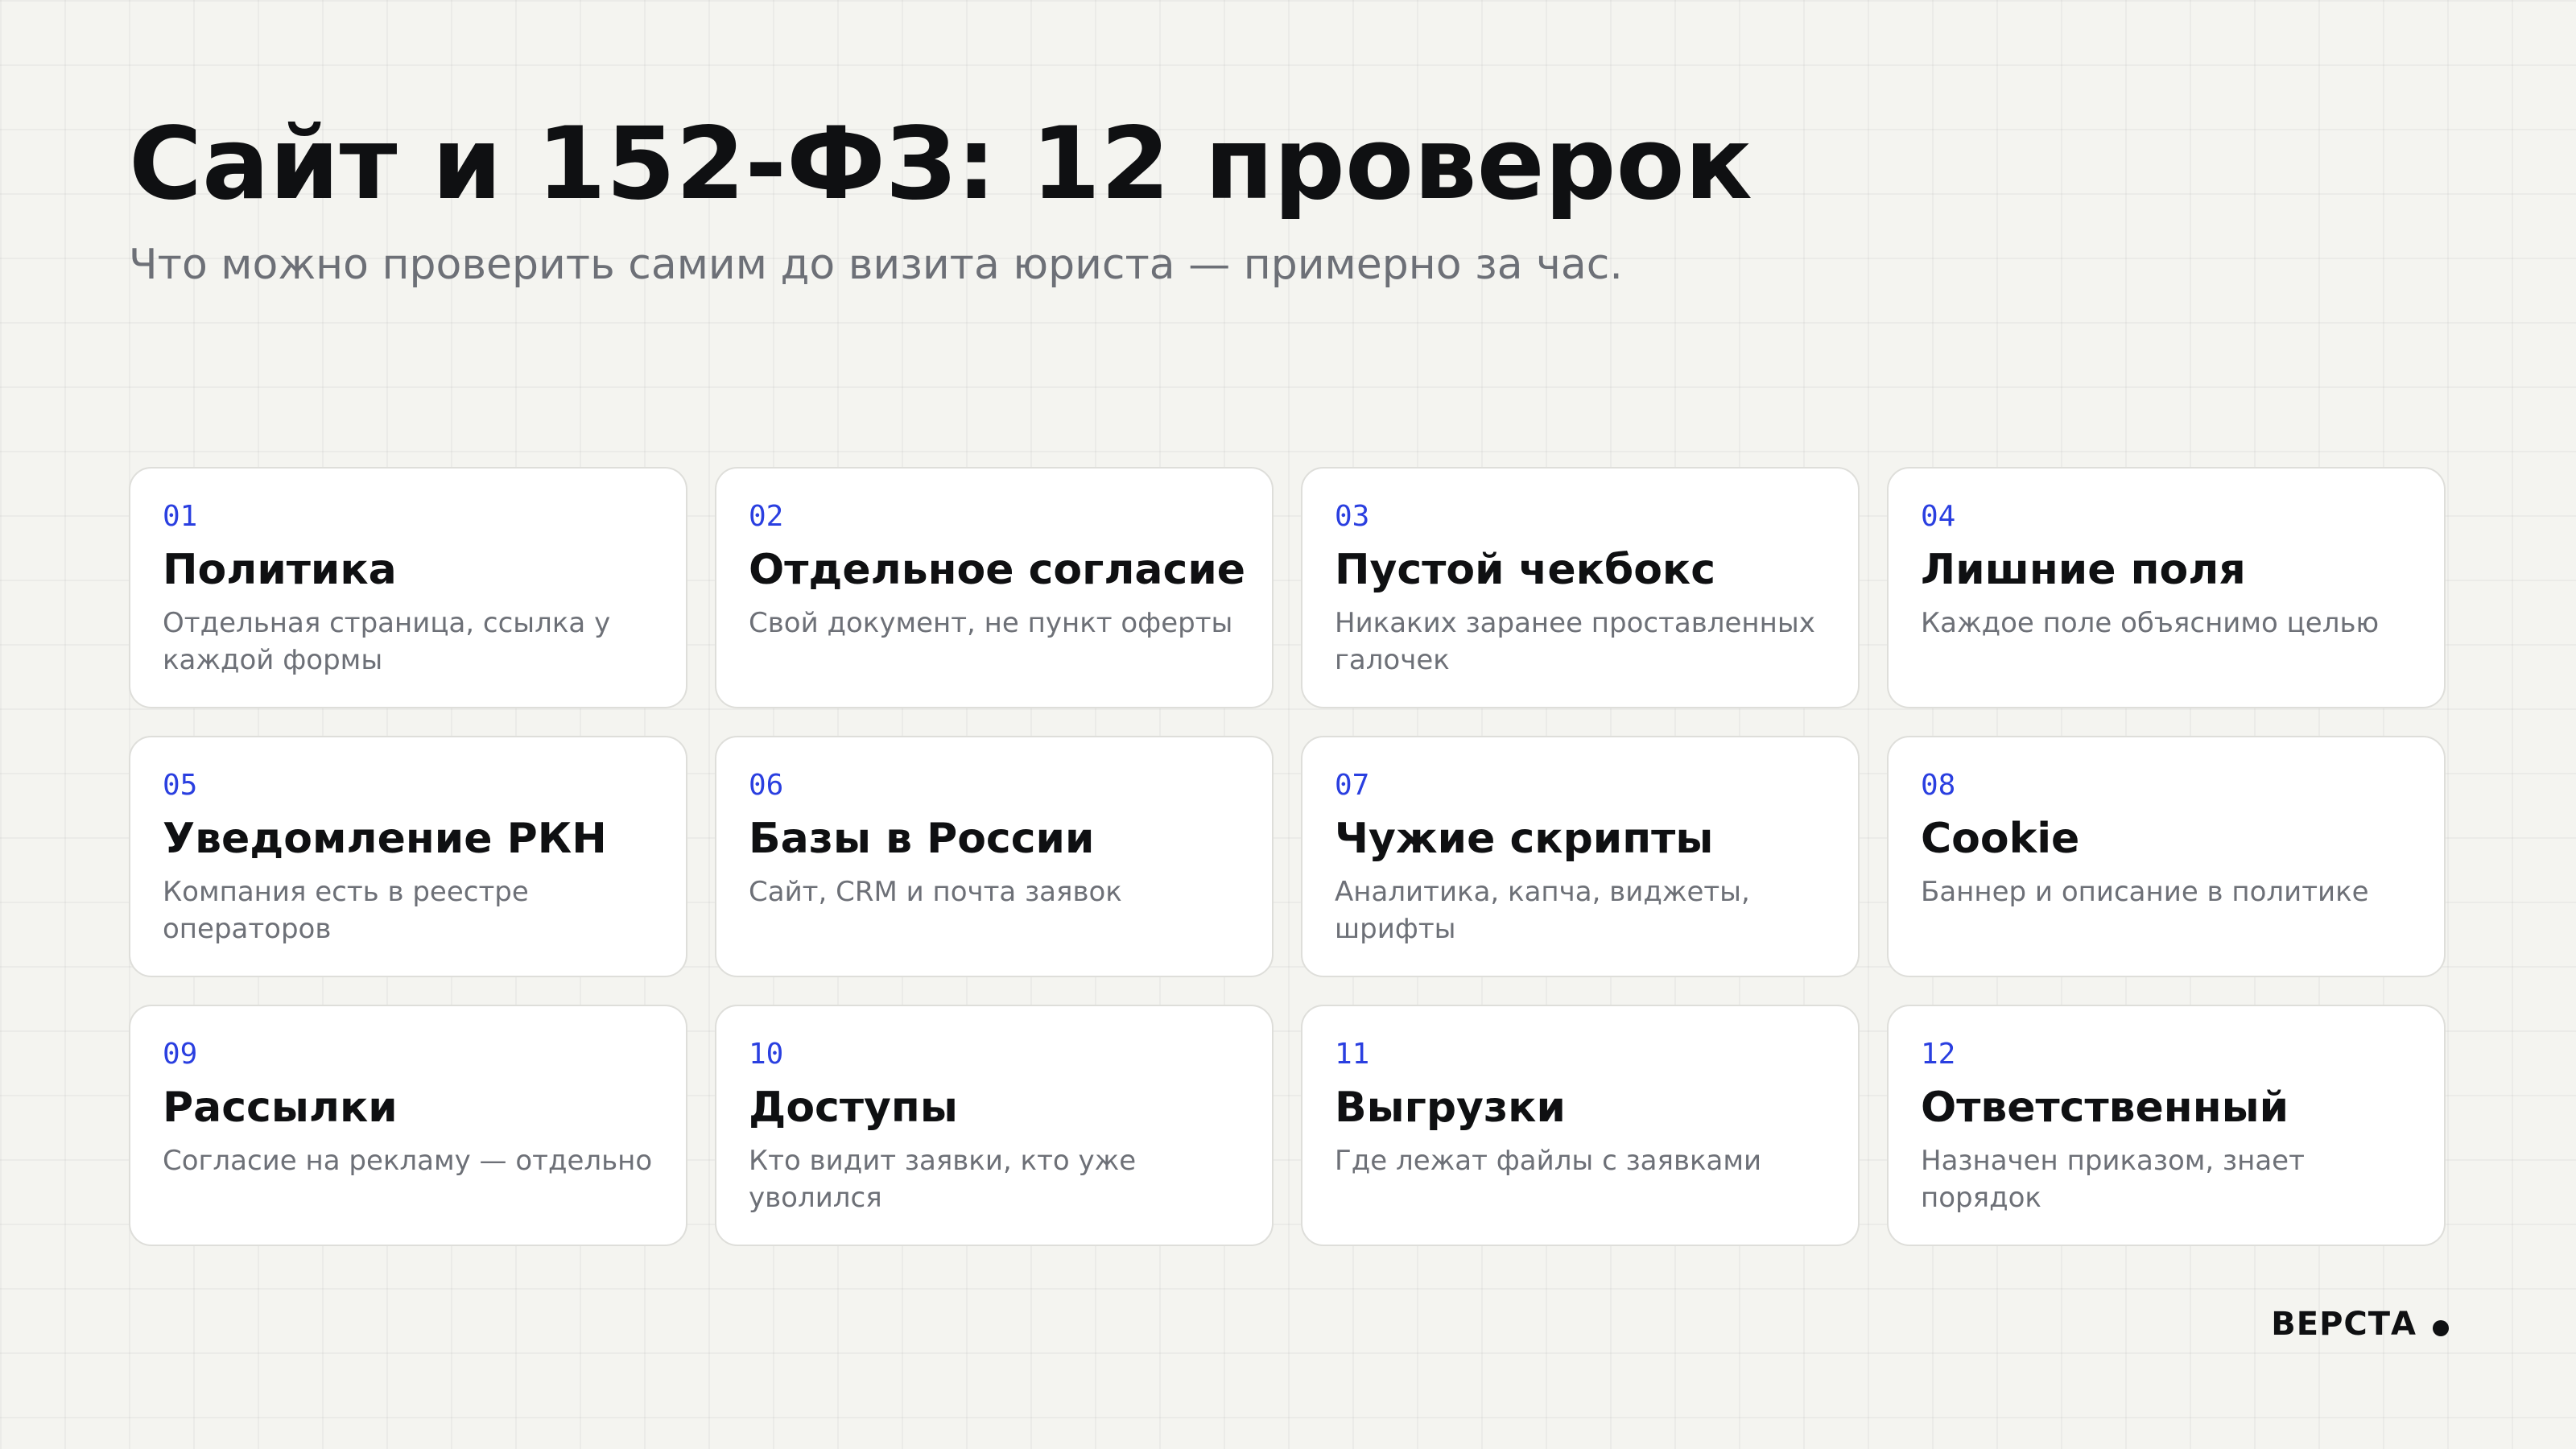  I want to click on card-description: Аналитика, капча, виджеты, шрифты, so click(1542, 911).